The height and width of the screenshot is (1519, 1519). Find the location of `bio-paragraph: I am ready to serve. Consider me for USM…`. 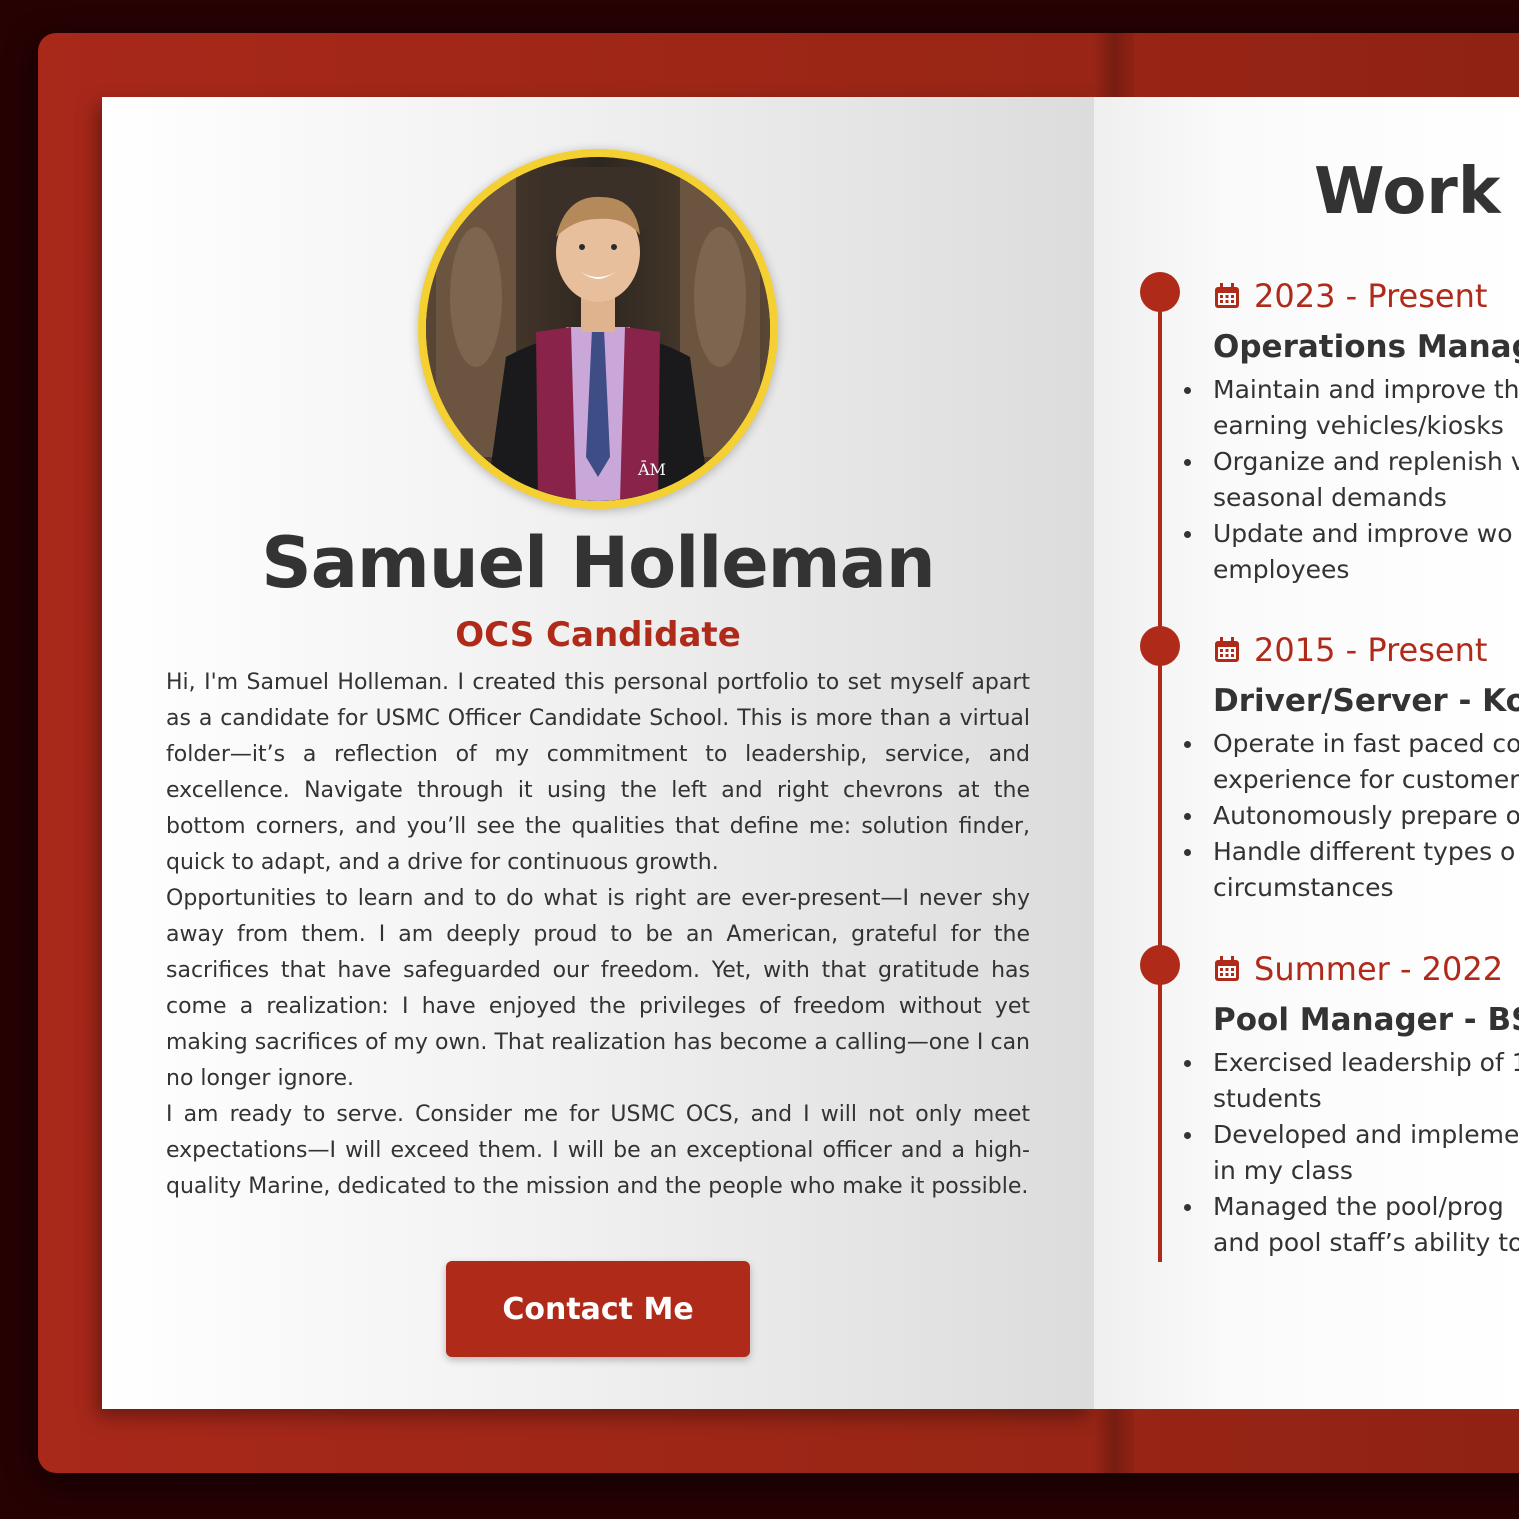

bio-paragraph: I am ready to serve. Consider me for USM… is located at coordinates (598, 1150).